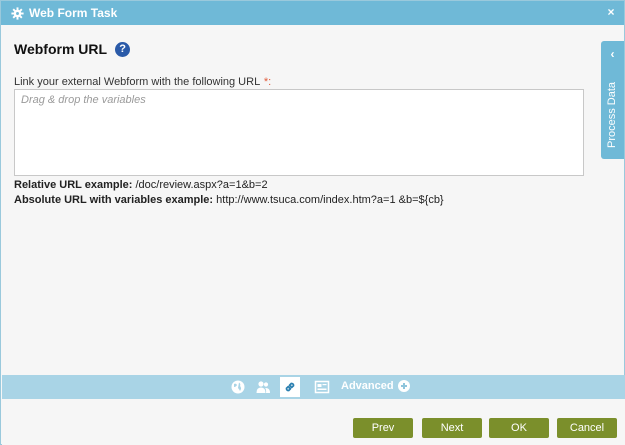  I want to click on chevron-left-icon: ‹, so click(612, 54).